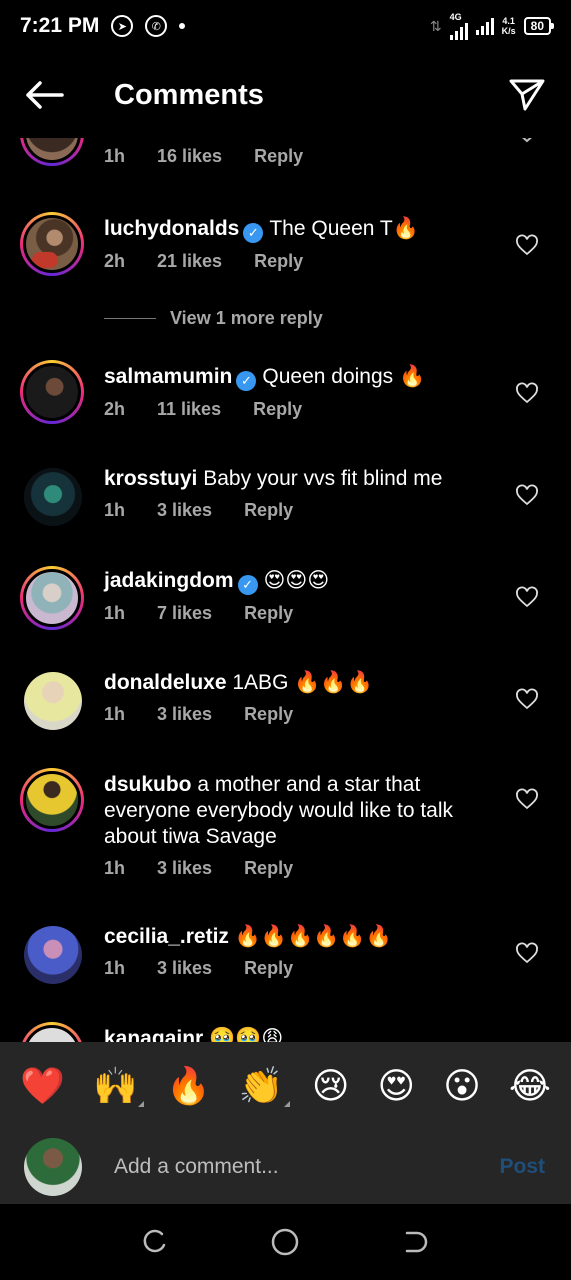 Image resolution: width=571 pixels, height=1280 pixels. I want to click on back-arrow-icon, so click(45, 95).